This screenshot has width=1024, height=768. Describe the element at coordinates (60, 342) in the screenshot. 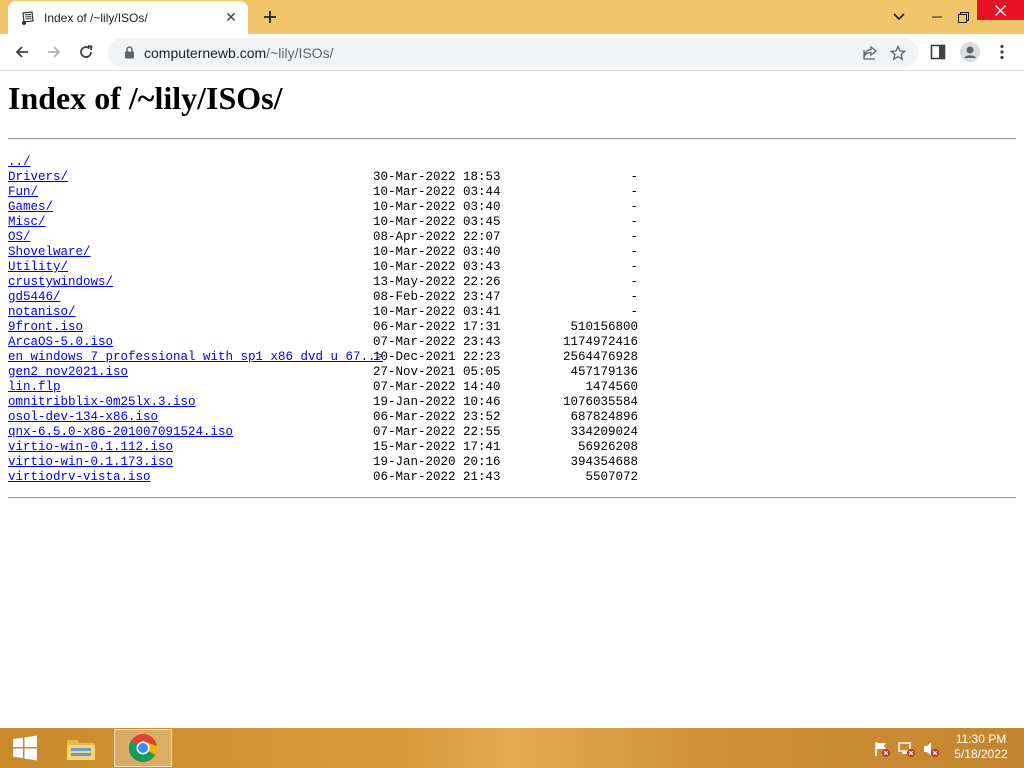

I see `entry-link: ArcaOS-5.0.iso` at that location.